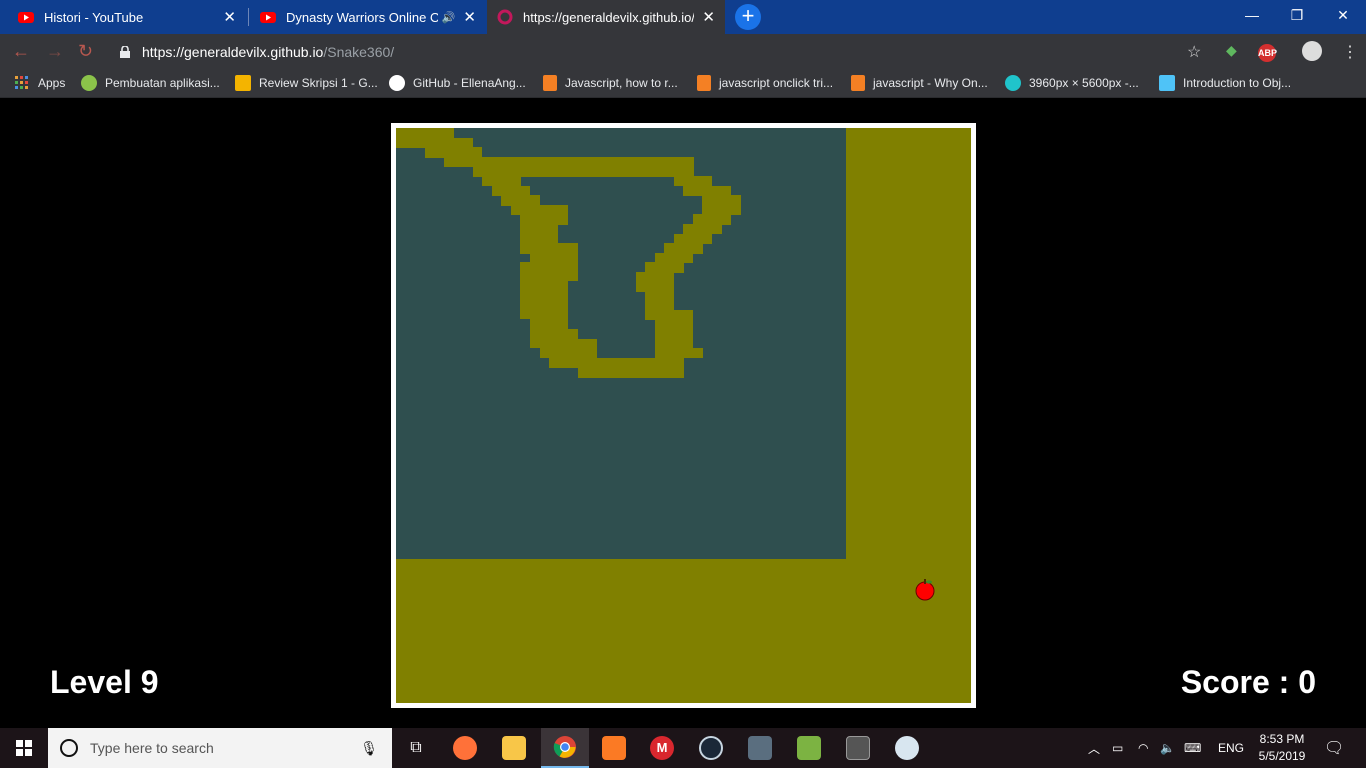 The height and width of the screenshot is (768, 1366). I want to click on keyboard-icon: ⌨, so click(1192, 748).